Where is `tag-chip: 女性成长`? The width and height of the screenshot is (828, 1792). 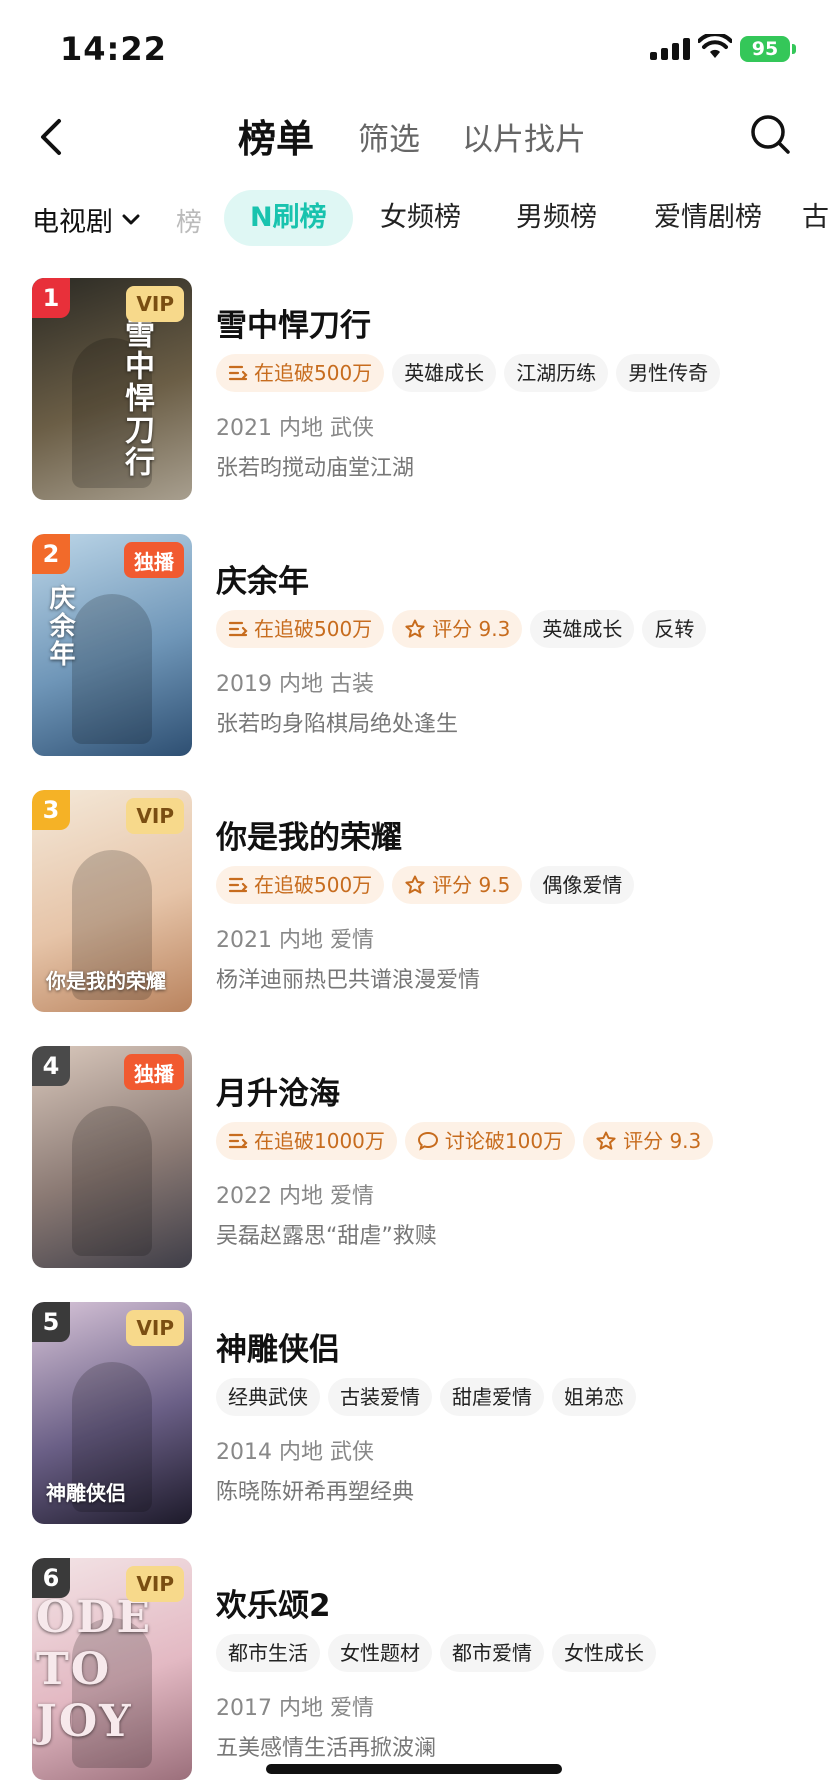 tag-chip: 女性成长 is located at coordinates (604, 1653).